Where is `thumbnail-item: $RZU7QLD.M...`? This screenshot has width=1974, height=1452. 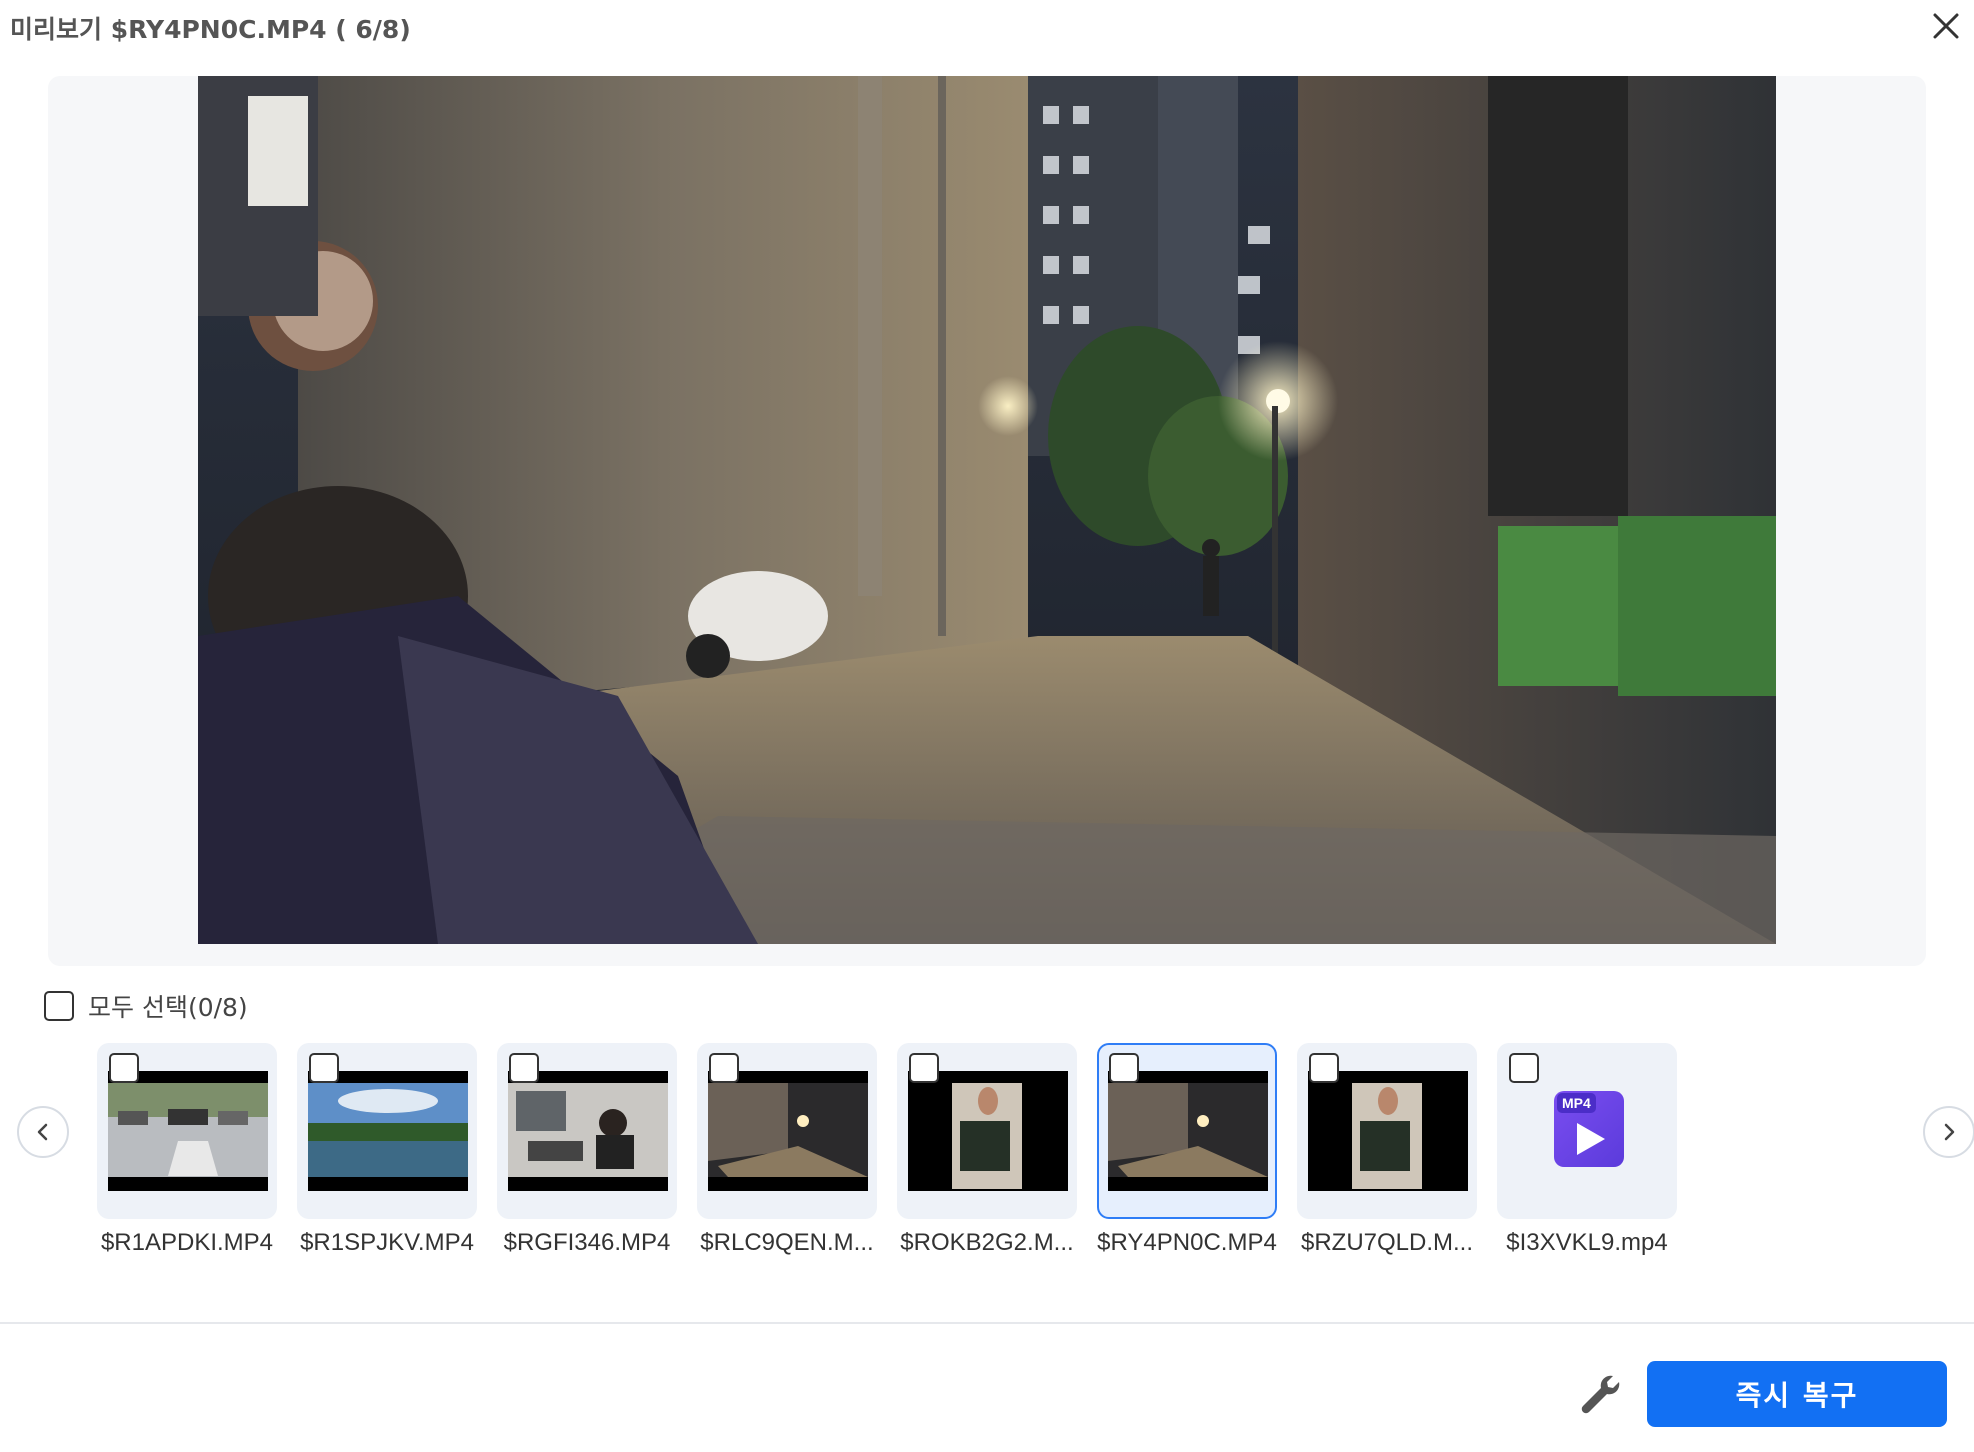
thumbnail-item: $RZU7QLD.M... is located at coordinates (1387, 1150).